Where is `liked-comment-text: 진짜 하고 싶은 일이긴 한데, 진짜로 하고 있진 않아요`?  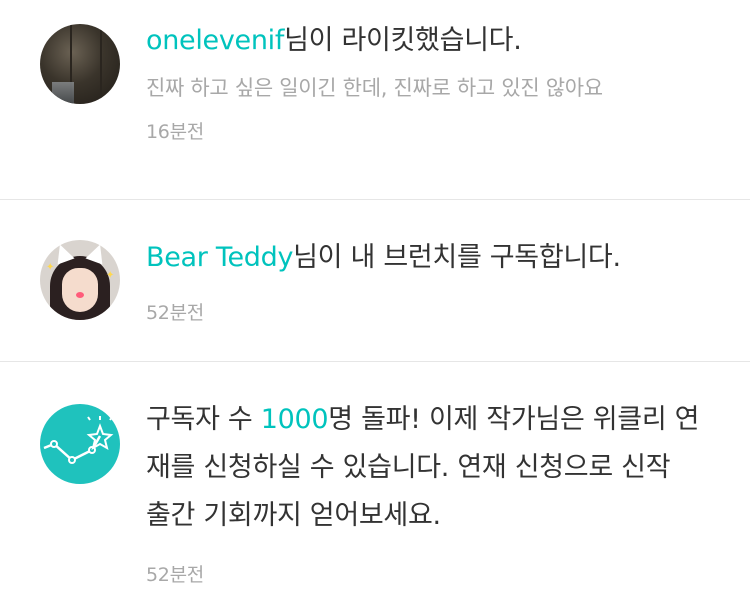 liked-comment-text: 진짜 하고 싶은 일이긴 한데, 진짜로 하고 있진 않아요 is located at coordinates (374, 88).